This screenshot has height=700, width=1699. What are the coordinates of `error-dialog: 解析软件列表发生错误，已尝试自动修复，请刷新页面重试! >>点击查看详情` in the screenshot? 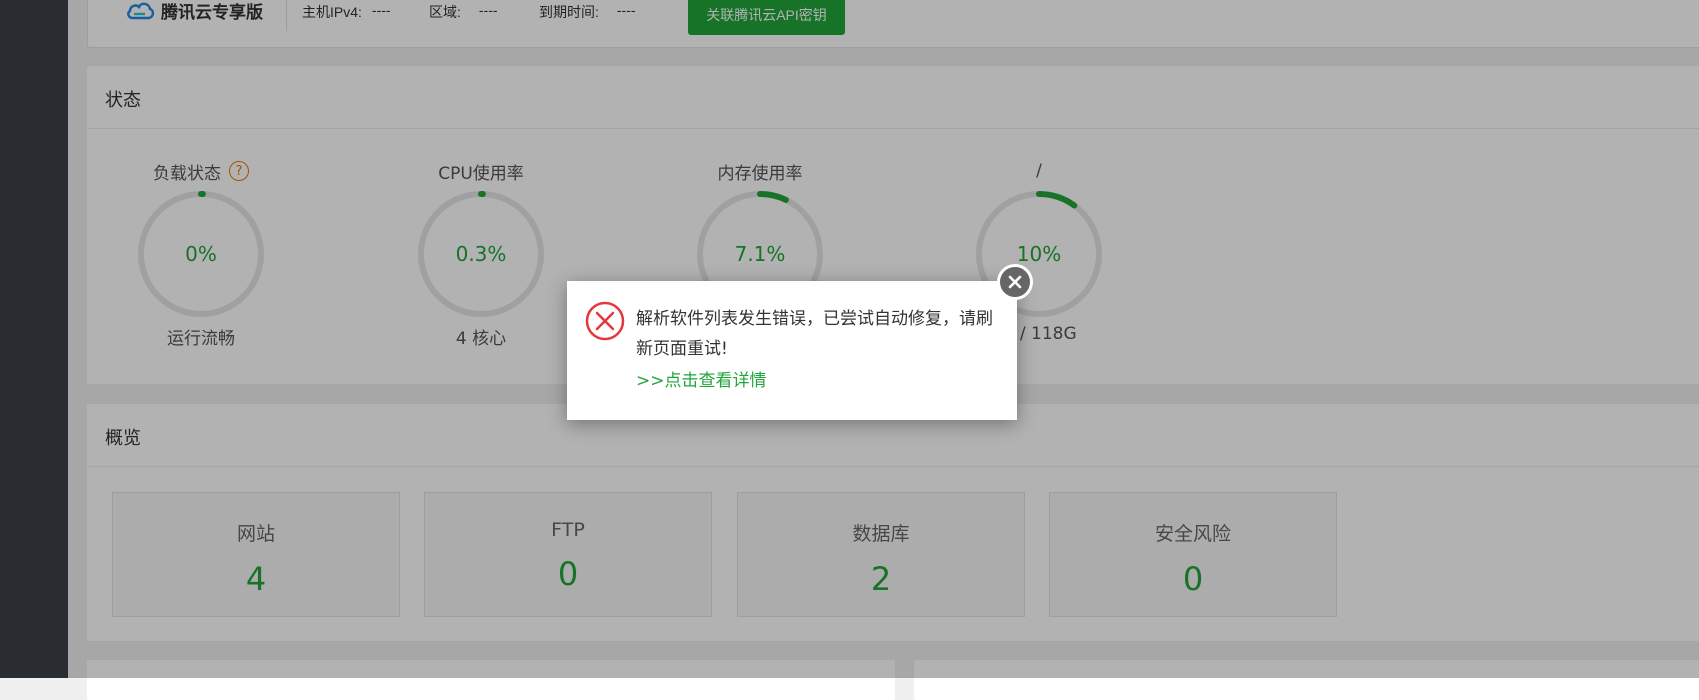 It's located at (792, 350).